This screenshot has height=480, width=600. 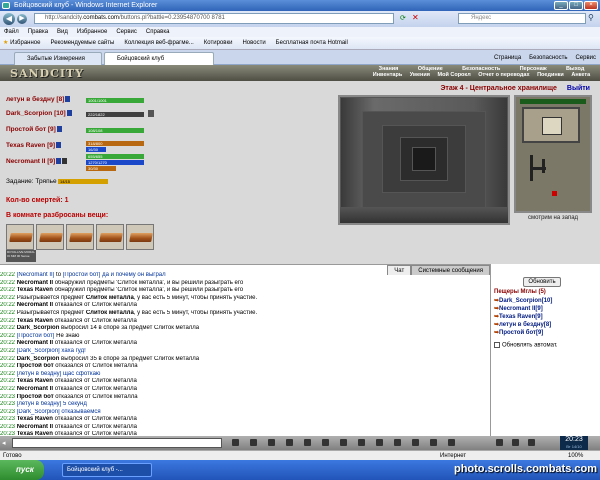 I want to click on chat-nick: 5 секунд, so click(x=74, y=404).